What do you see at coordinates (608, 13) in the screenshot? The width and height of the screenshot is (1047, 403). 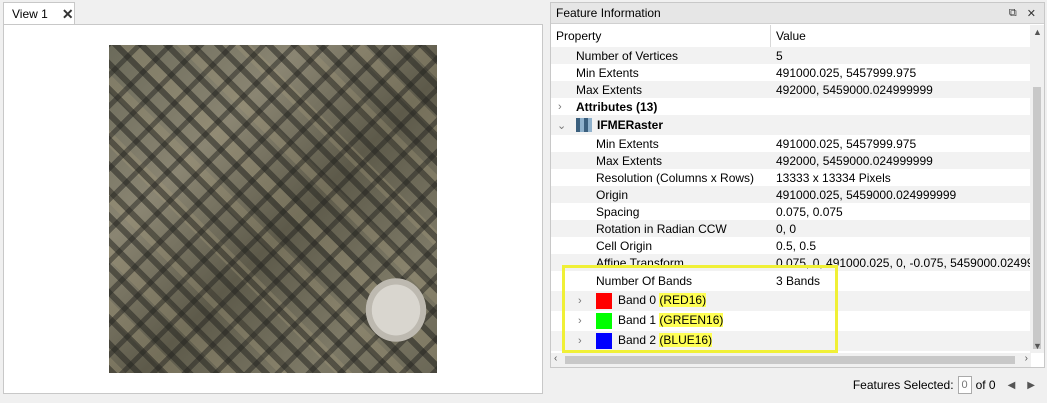 I see `panel-title: Feature Information` at bounding box center [608, 13].